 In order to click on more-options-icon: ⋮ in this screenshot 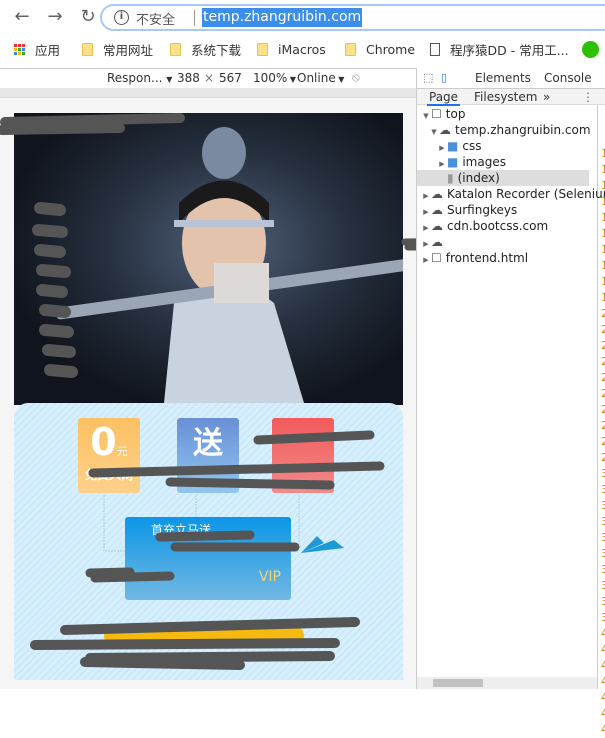, I will do `click(588, 97)`.